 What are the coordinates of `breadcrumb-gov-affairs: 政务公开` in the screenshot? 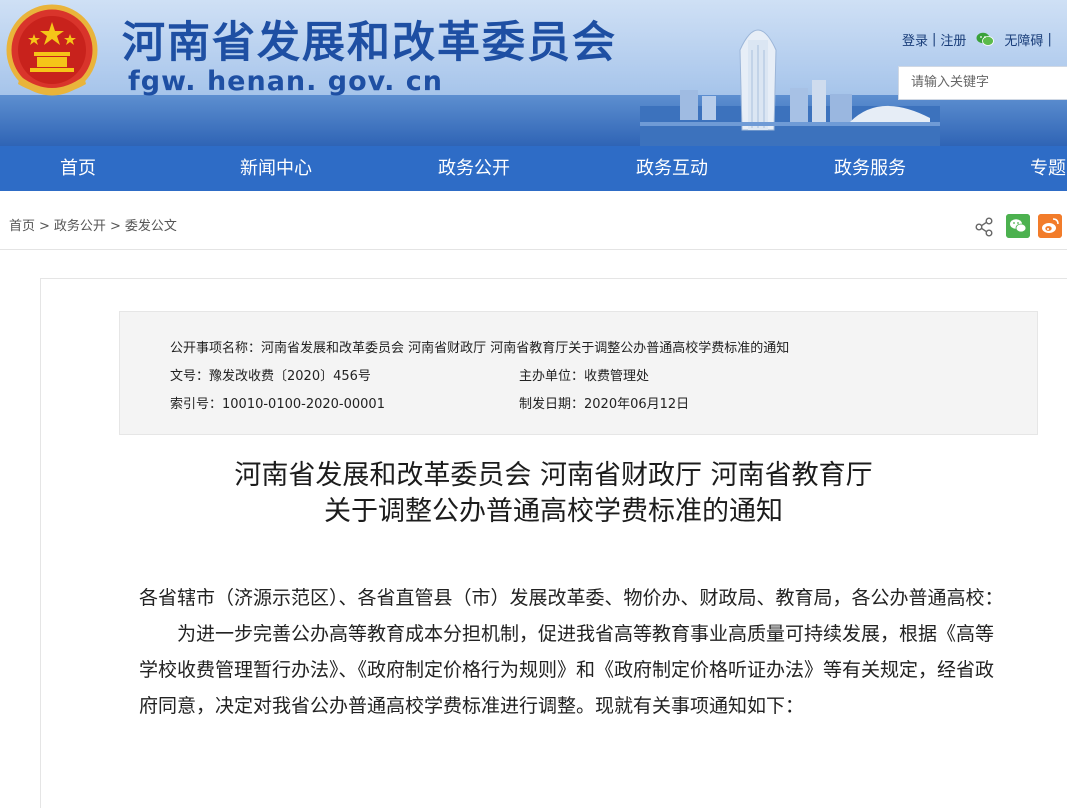 It's located at (80, 226).